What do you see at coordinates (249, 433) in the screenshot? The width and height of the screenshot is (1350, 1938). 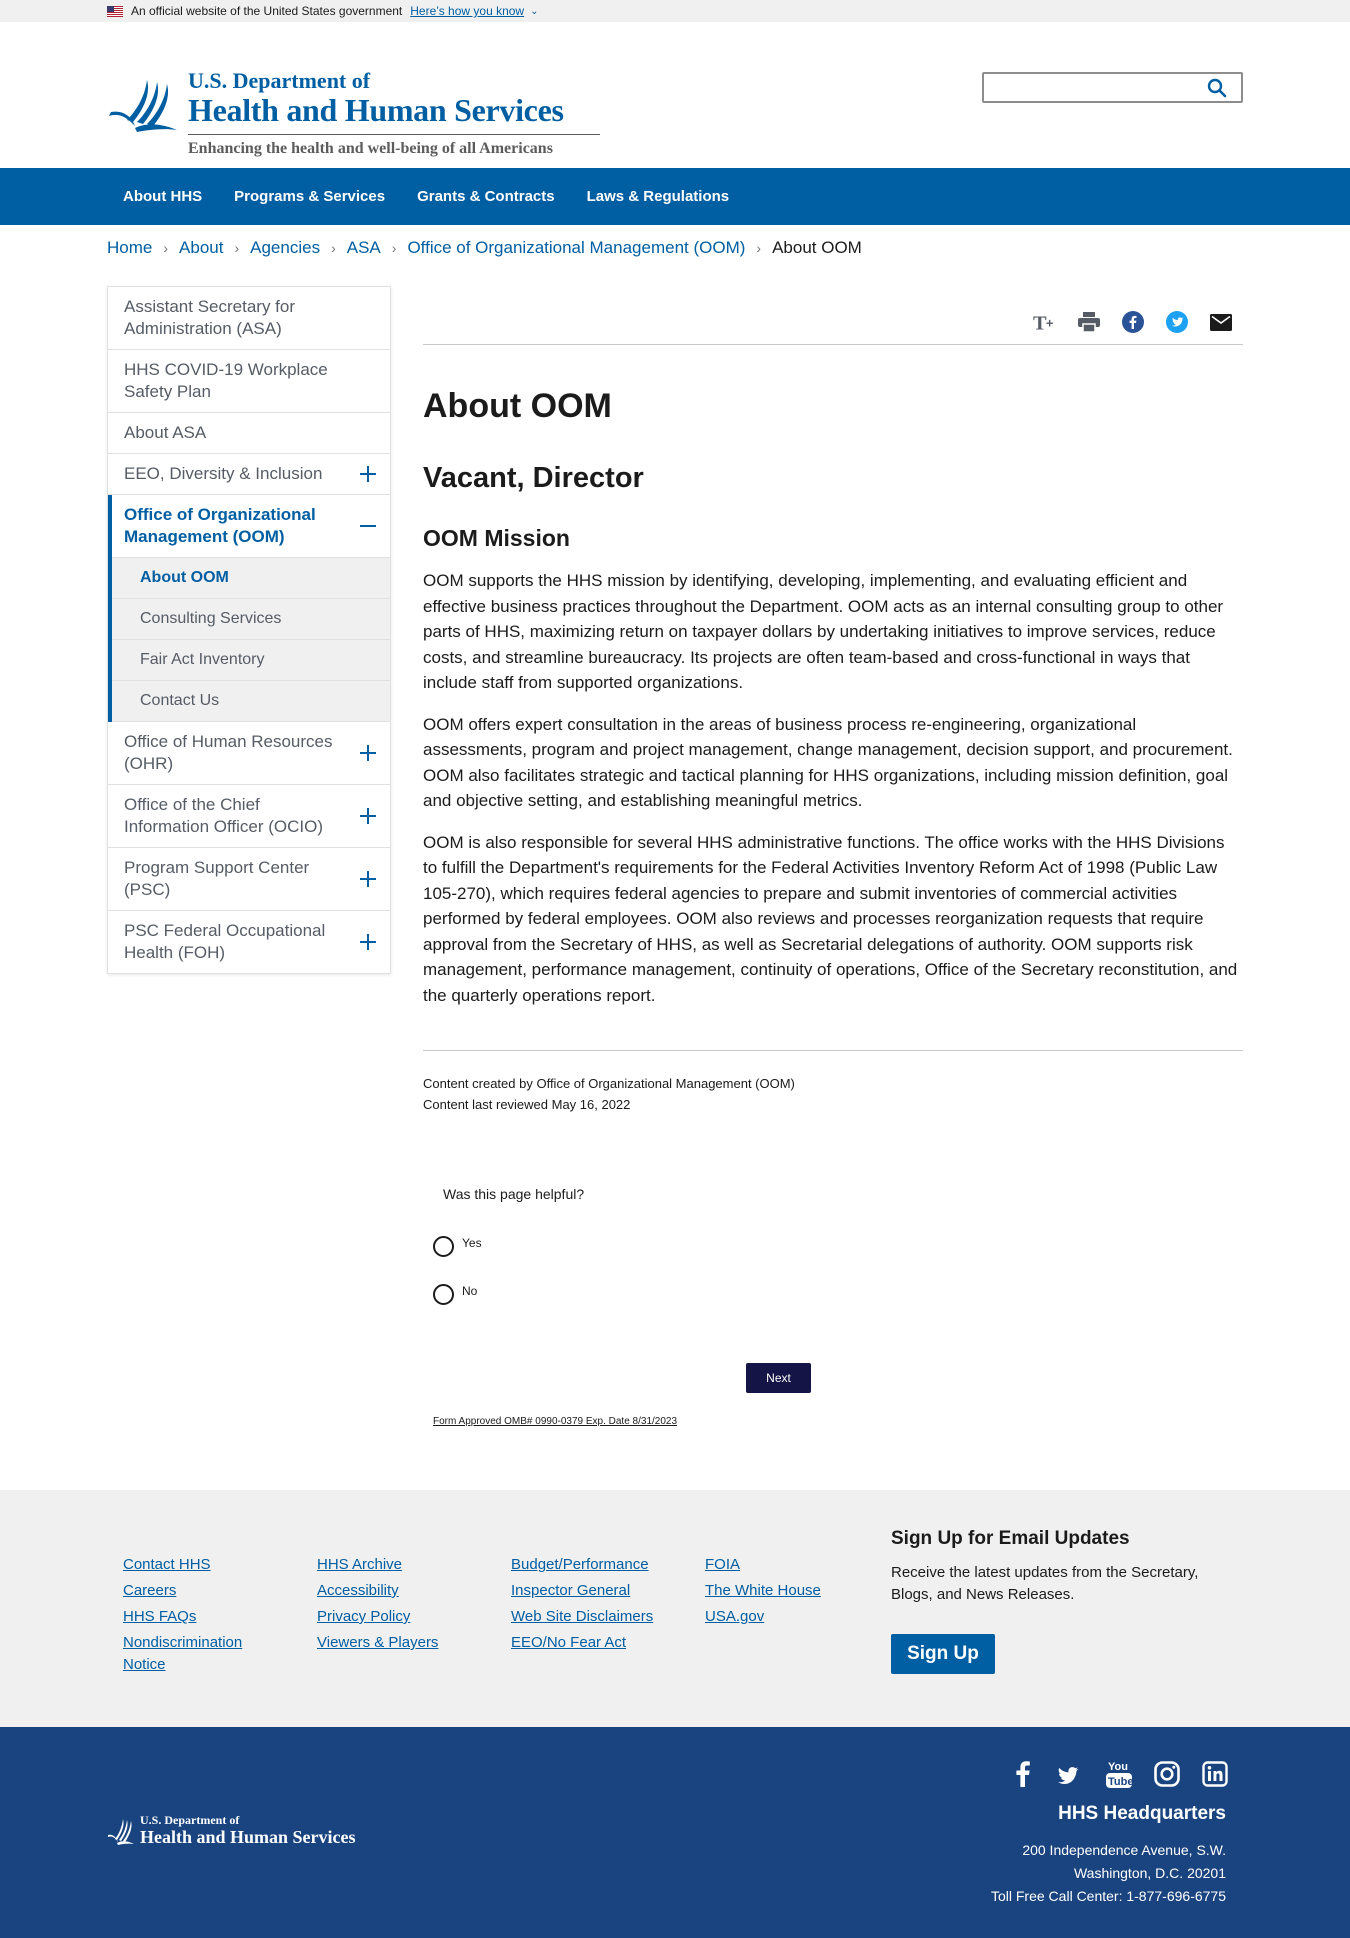 I see `sidebar-item-about-asa: About ASA` at bounding box center [249, 433].